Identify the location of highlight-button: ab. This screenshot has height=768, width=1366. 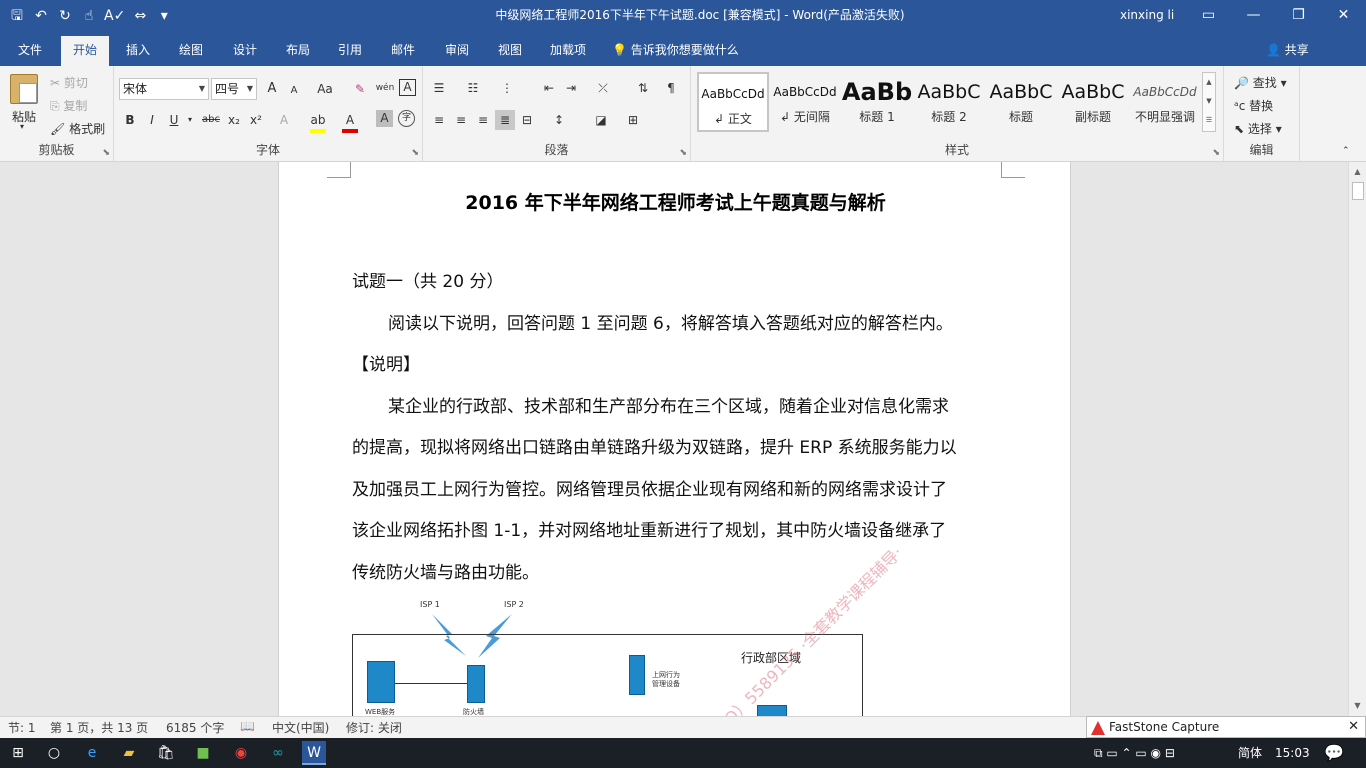
(318, 120).